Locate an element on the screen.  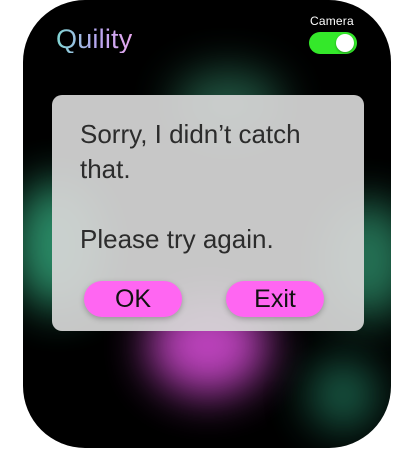
ok-button: OK is located at coordinates (133, 299).